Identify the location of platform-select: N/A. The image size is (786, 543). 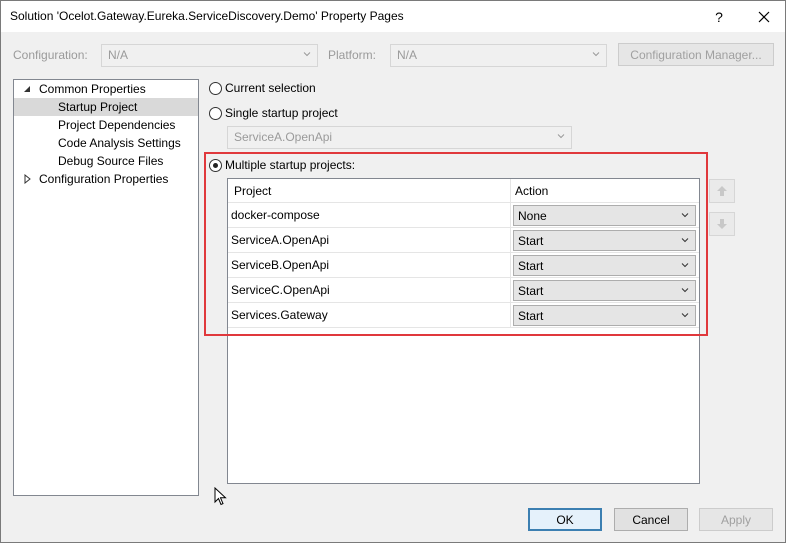
(498, 55).